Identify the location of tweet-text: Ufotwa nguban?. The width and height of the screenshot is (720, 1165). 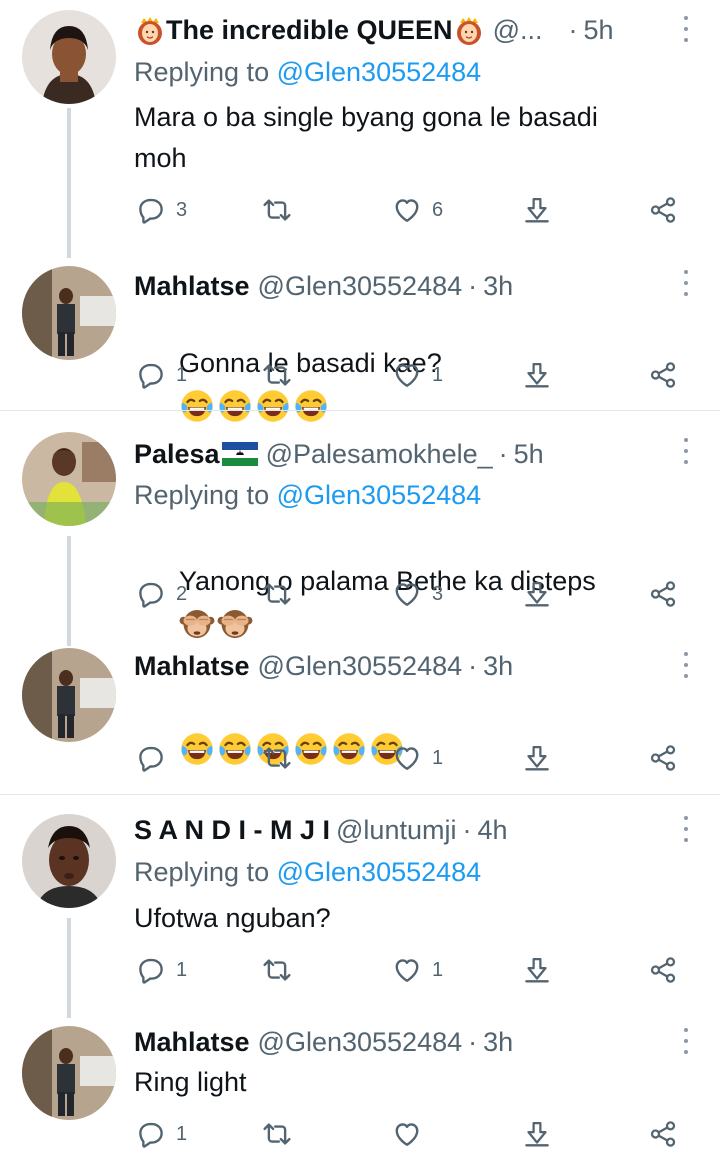
(232, 918).